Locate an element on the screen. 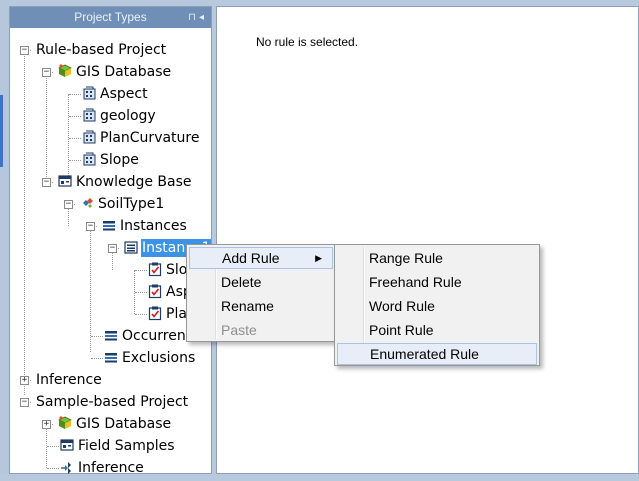  menu-item-label: Word Rule is located at coordinates (402, 306).